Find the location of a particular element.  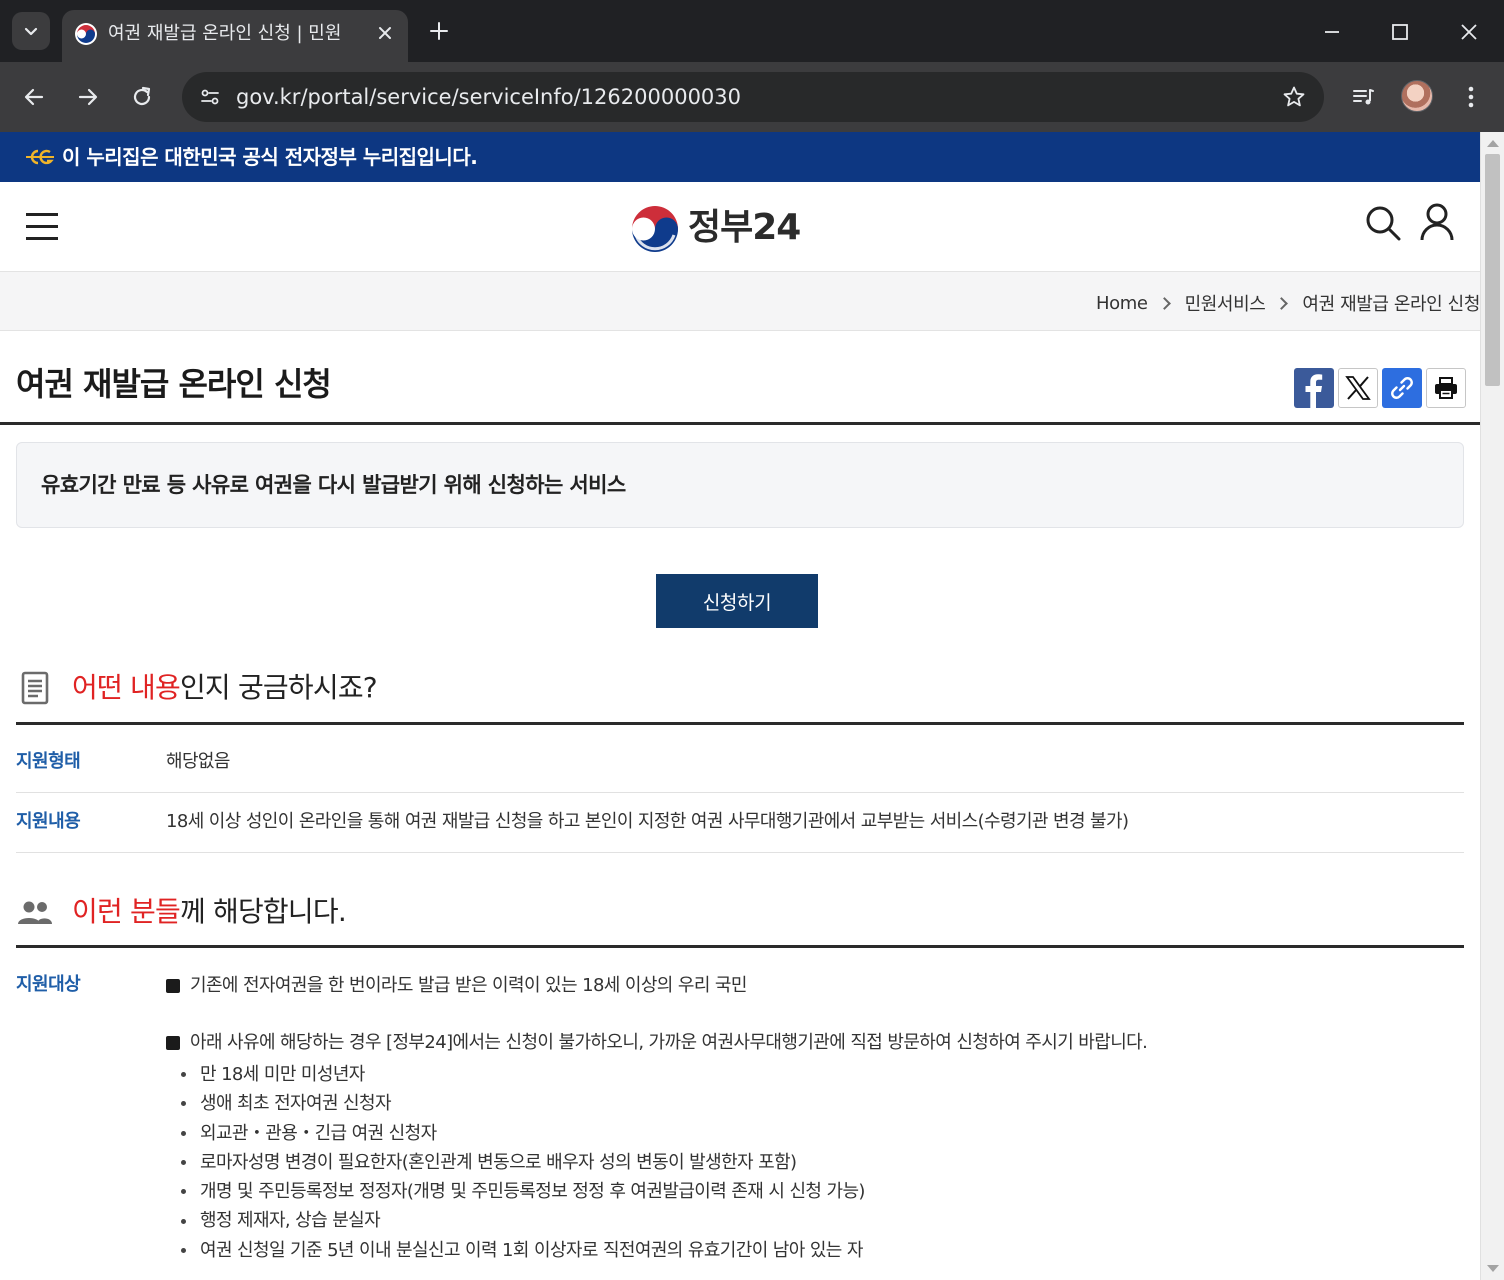

info-row-support-type: 지원형태 해당없음 is located at coordinates (740, 759).